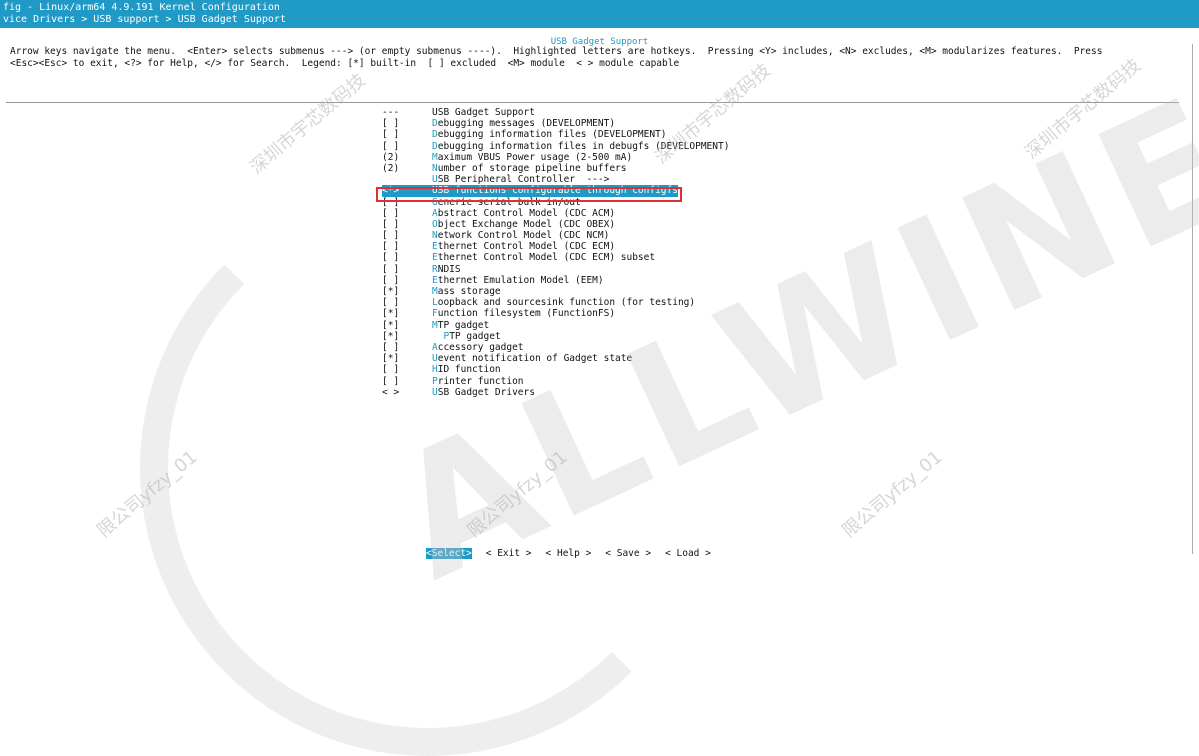  I want to click on menu-item: [ ] Ethernet Emulation Model (EEM), so click(555, 280).